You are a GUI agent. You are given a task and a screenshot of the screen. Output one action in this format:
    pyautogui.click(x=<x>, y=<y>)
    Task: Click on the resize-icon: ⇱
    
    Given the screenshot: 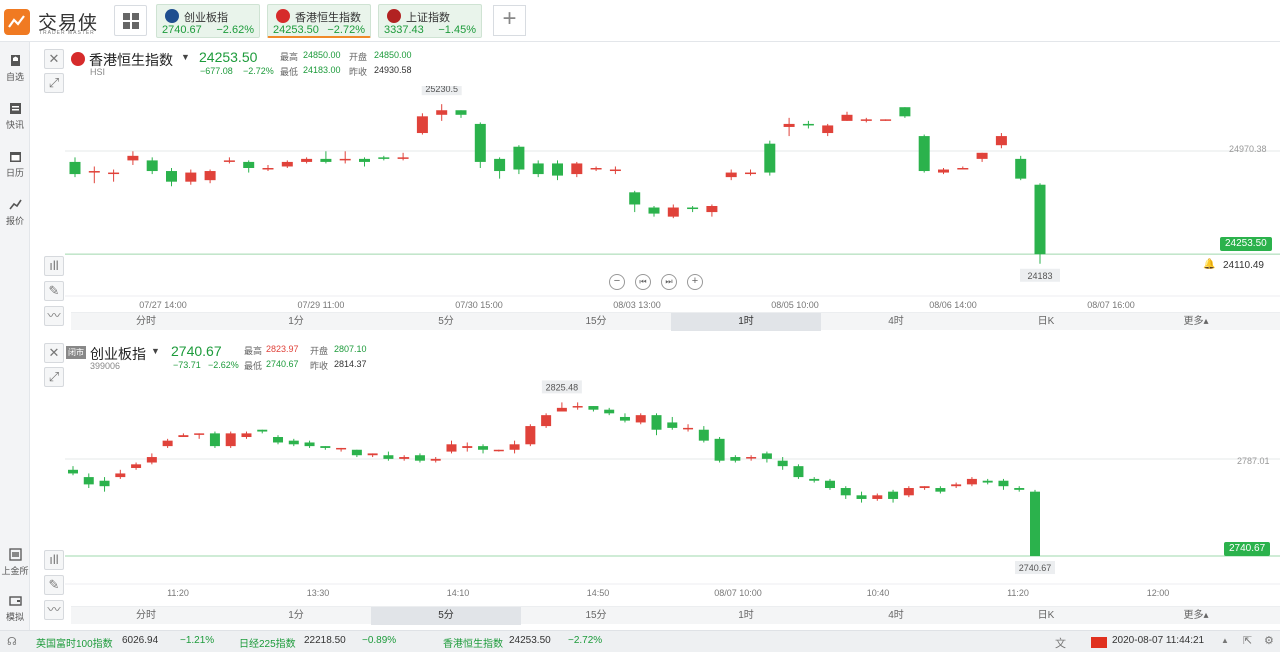 What is the action you would take?
    pyautogui.click(x=1247, y=640)
    